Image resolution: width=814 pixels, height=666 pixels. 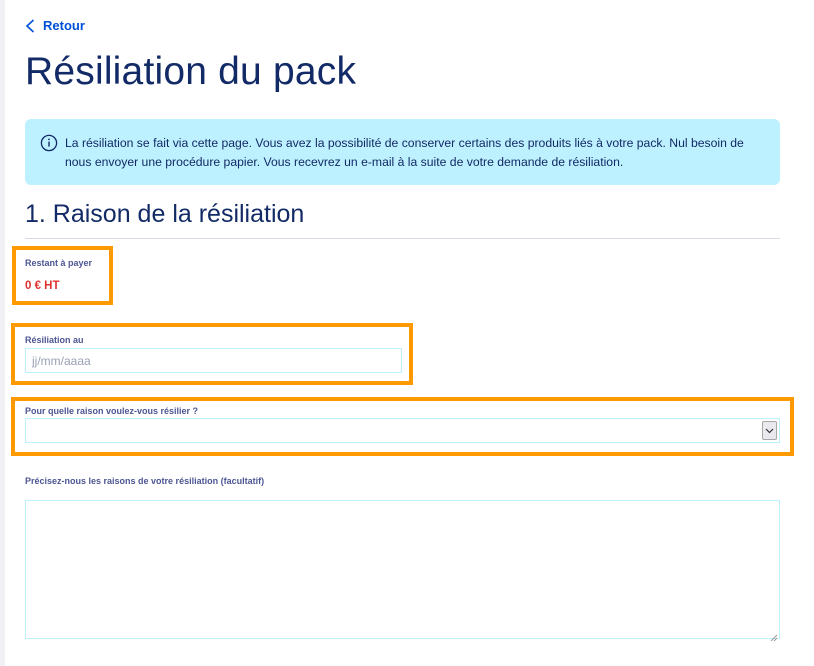 I want to click on section-divider, so click(x=402, y=238).